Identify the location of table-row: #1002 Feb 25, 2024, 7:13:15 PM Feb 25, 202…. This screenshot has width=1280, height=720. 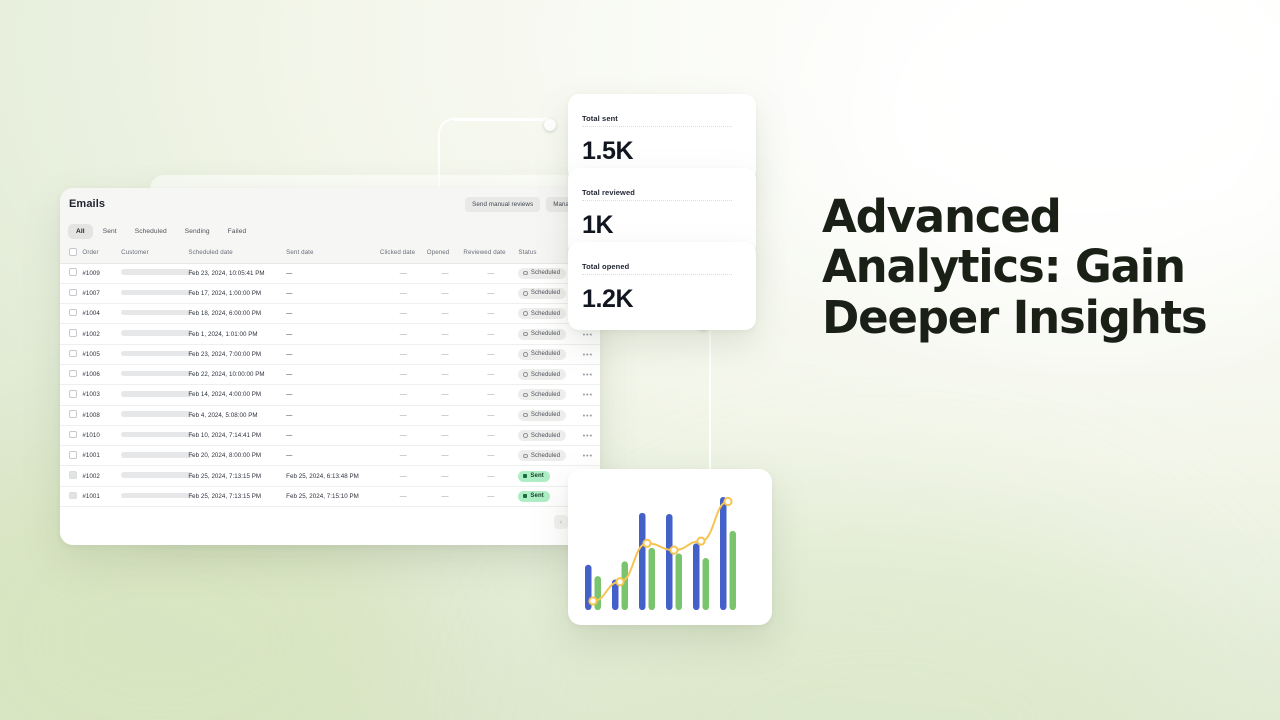
(330, 476).